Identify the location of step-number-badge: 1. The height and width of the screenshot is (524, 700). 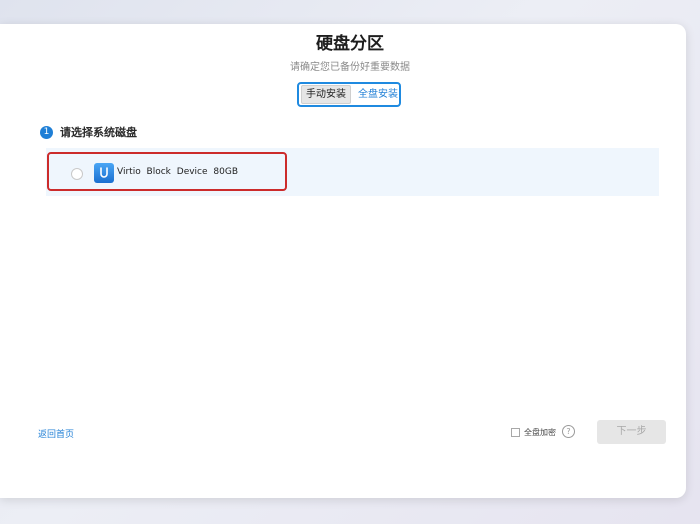
(46, 132).